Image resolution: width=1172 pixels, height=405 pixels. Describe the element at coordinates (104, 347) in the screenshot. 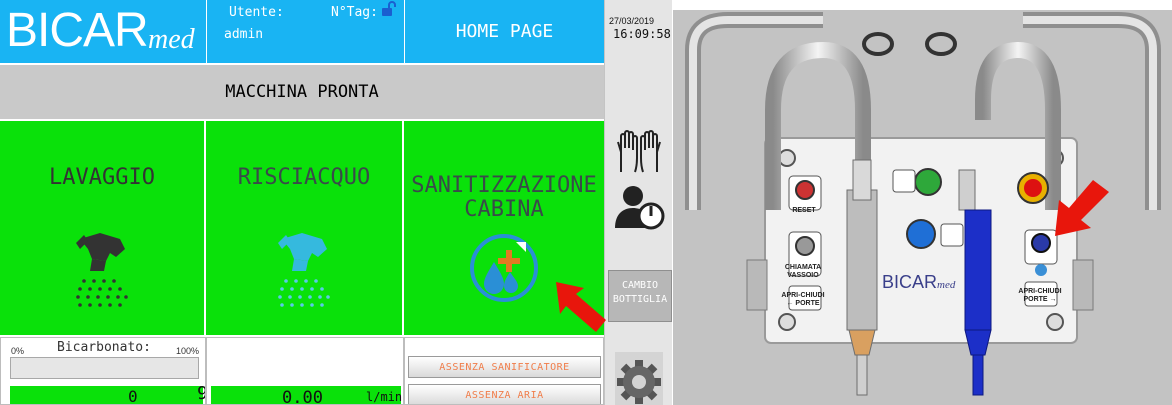

I see `bicarbonato-label: Bicarbonato:` at that location.